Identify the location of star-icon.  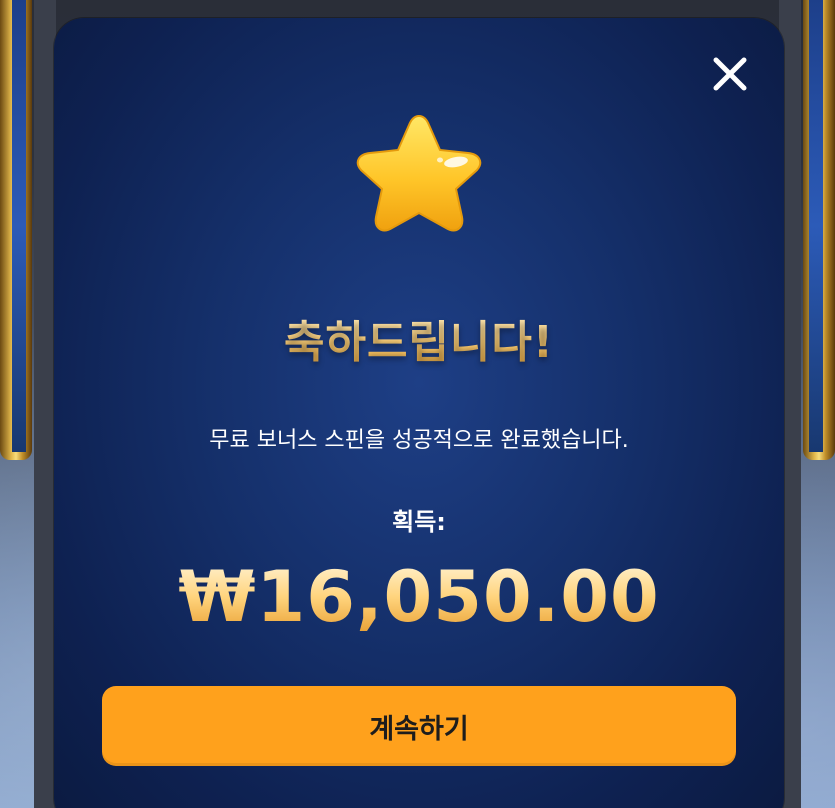
(419, 180).